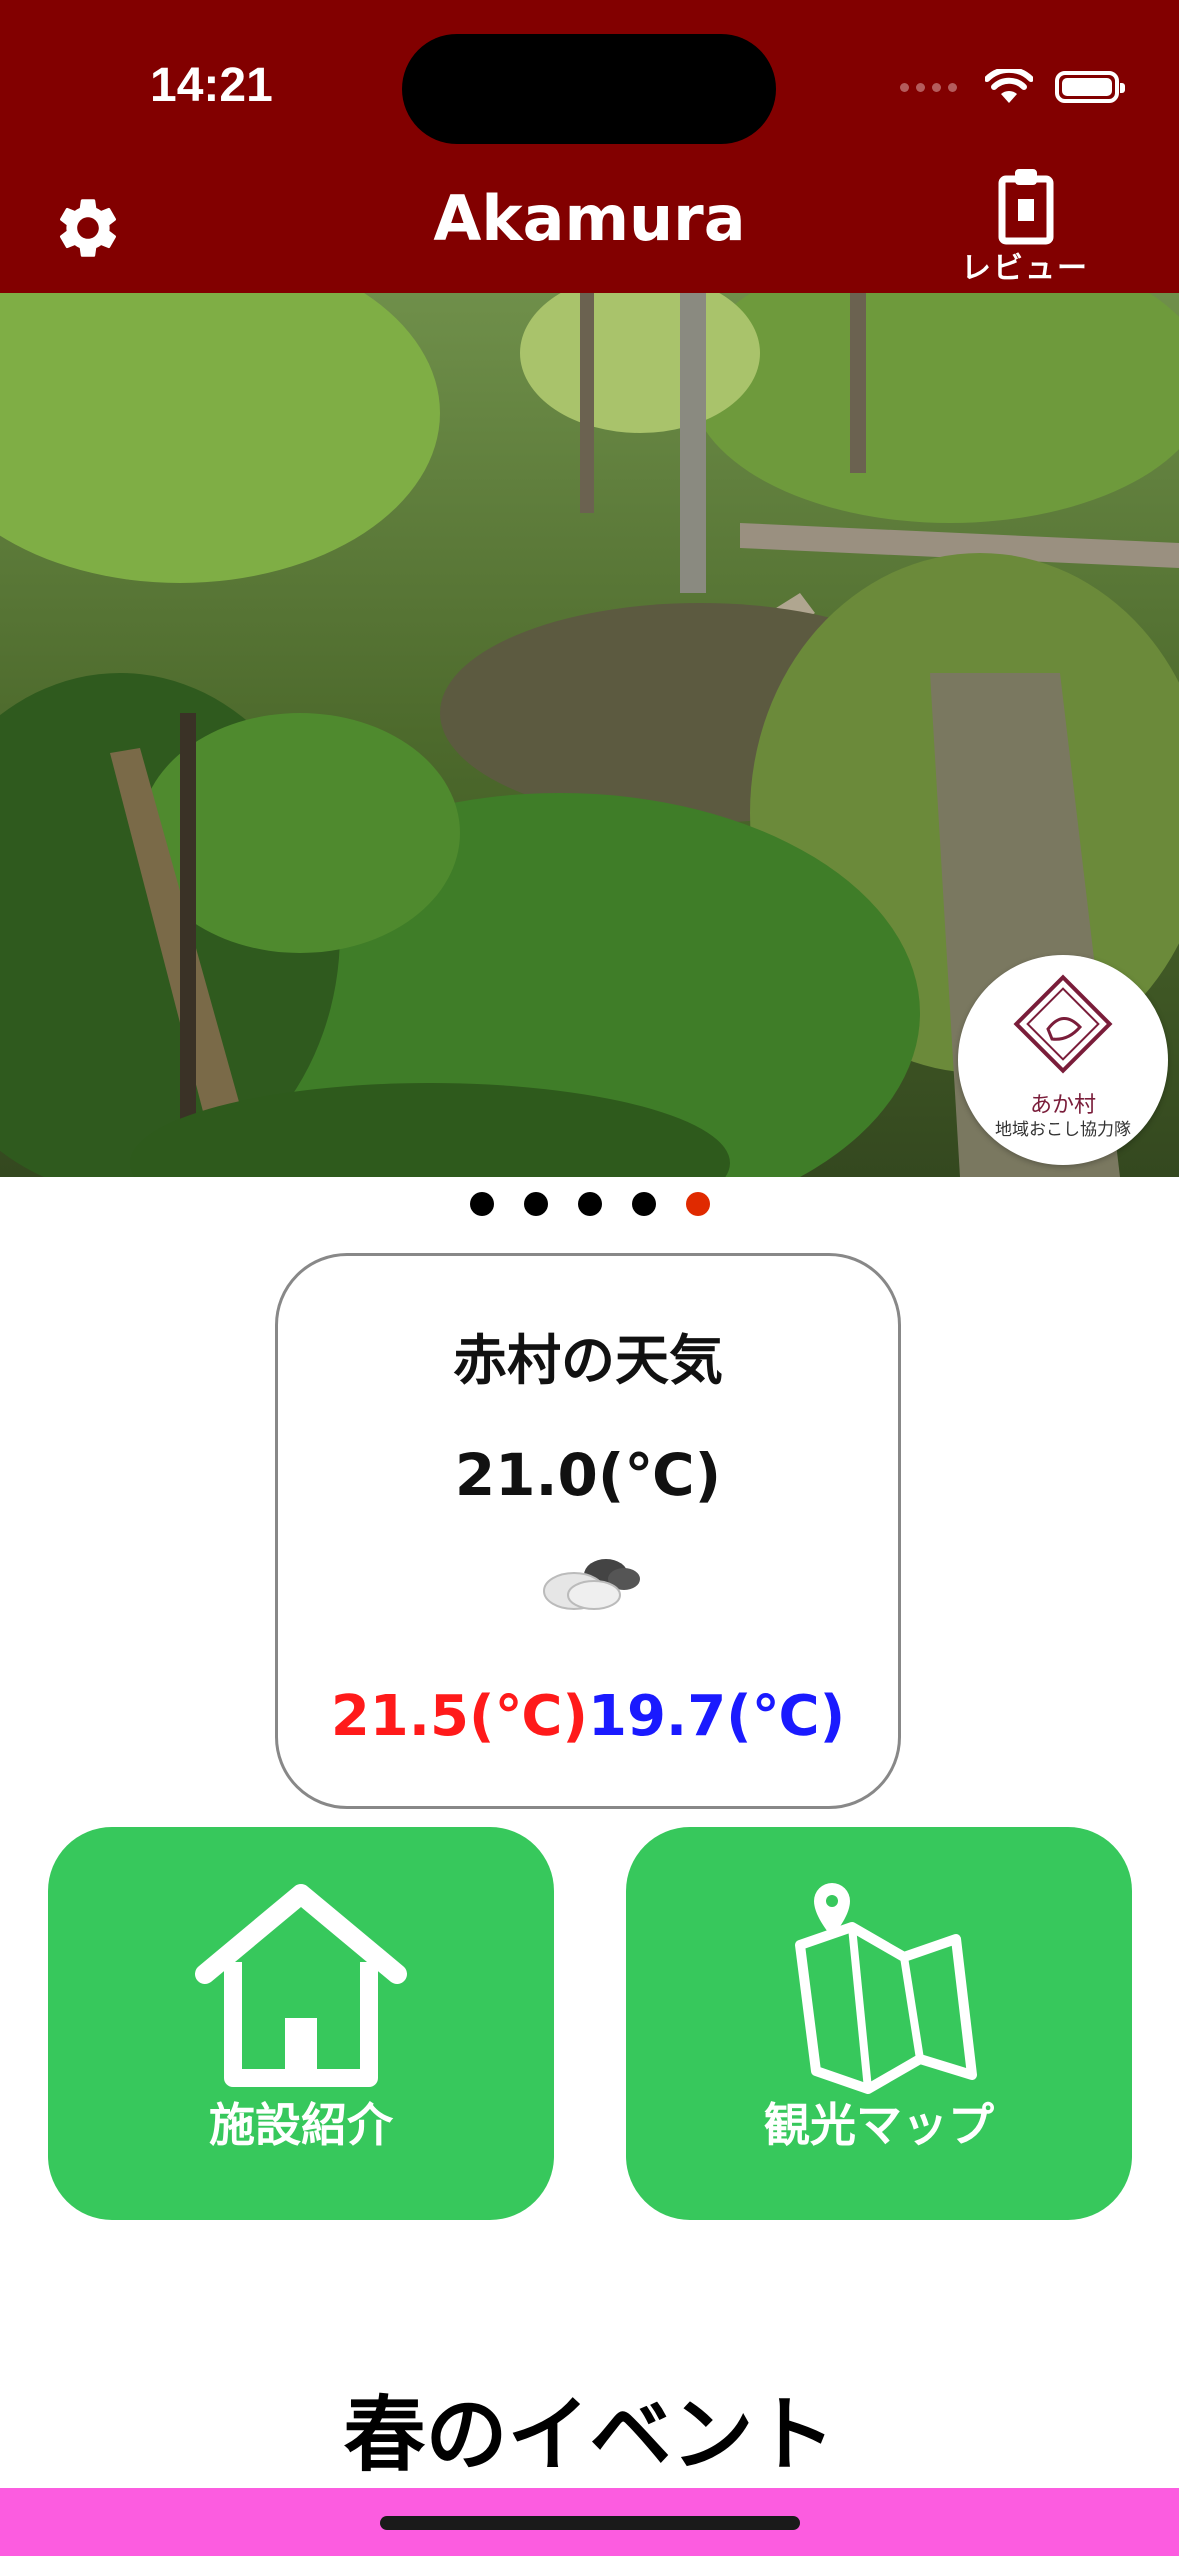 The image size is (1179, 2556). What do you see at coordinates (301, 1985) in the screenshot?
I see `house-icon` at bounding box center [301, 1985].